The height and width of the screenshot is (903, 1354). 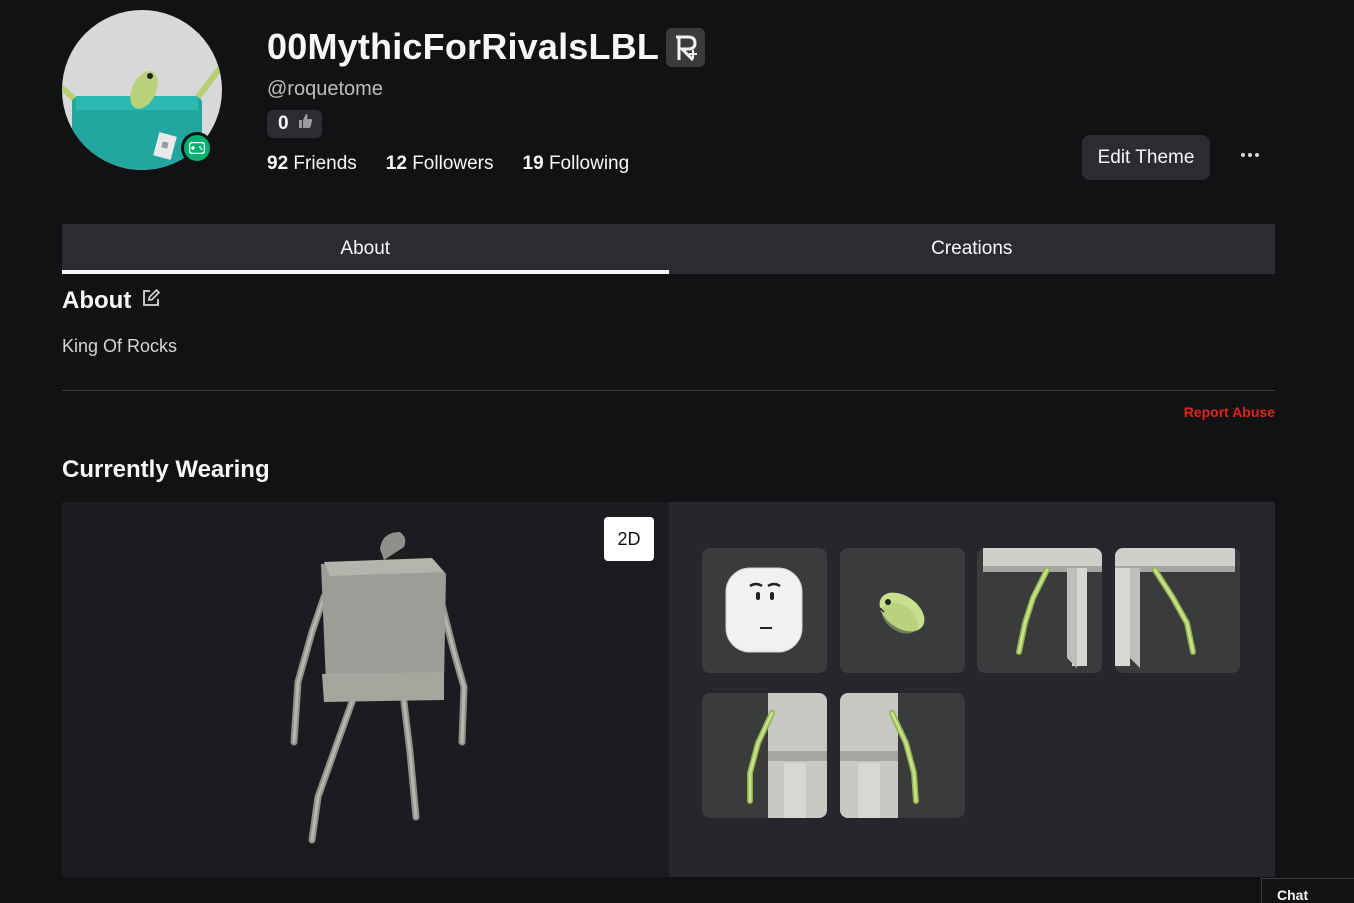 I want to click on presence-badge, so click(x=197, y=148).